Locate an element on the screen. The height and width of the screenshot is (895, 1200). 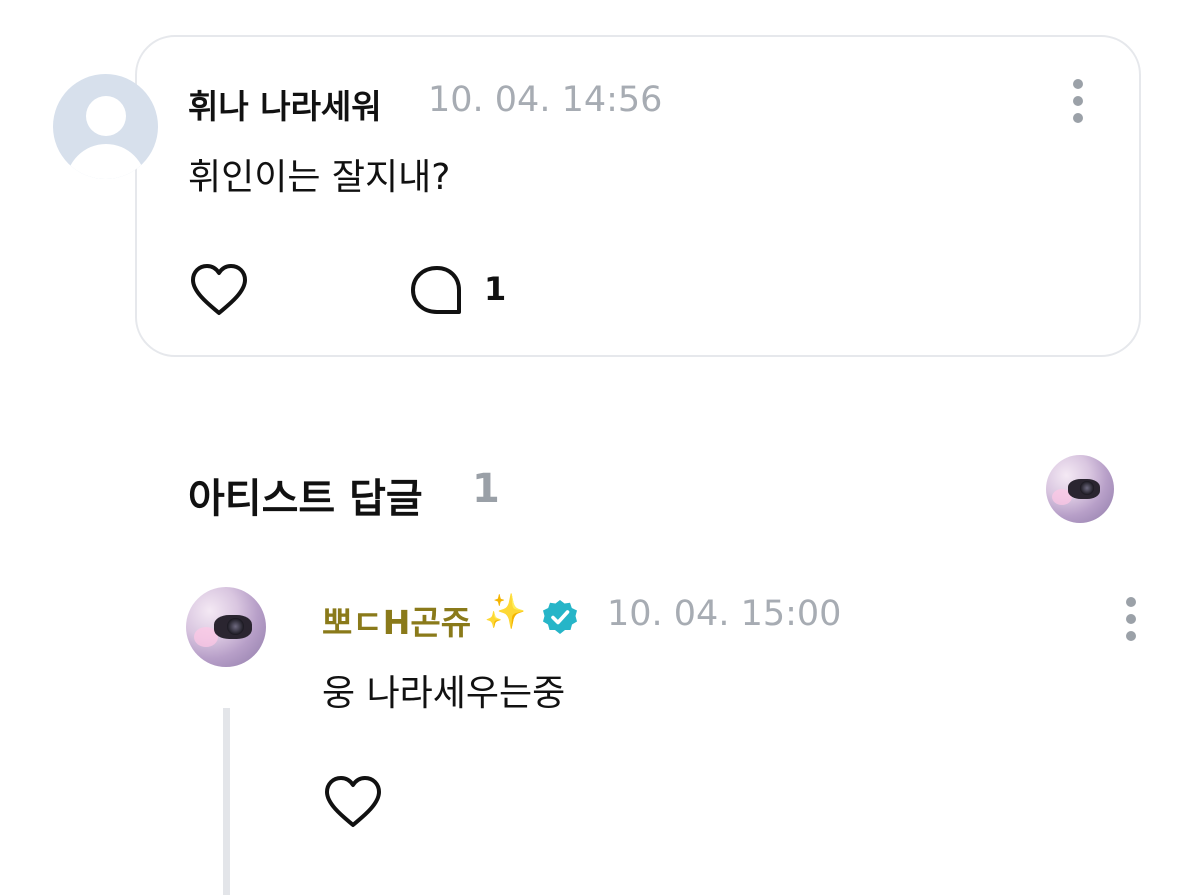
reply-count: 1 is located at coordinates (495, 289).